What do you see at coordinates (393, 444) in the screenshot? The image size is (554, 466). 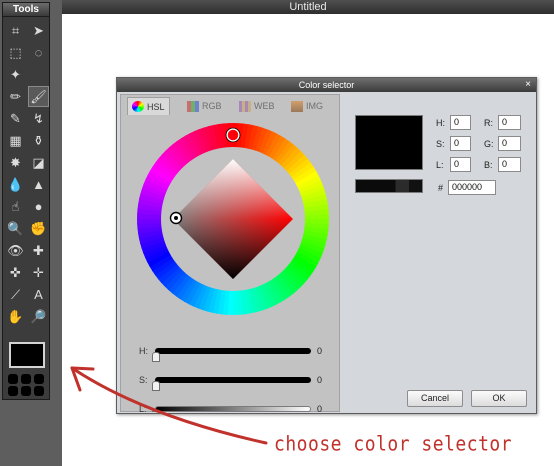 I see `annotation-text: choose color selector` at bounding box center [393, 444].